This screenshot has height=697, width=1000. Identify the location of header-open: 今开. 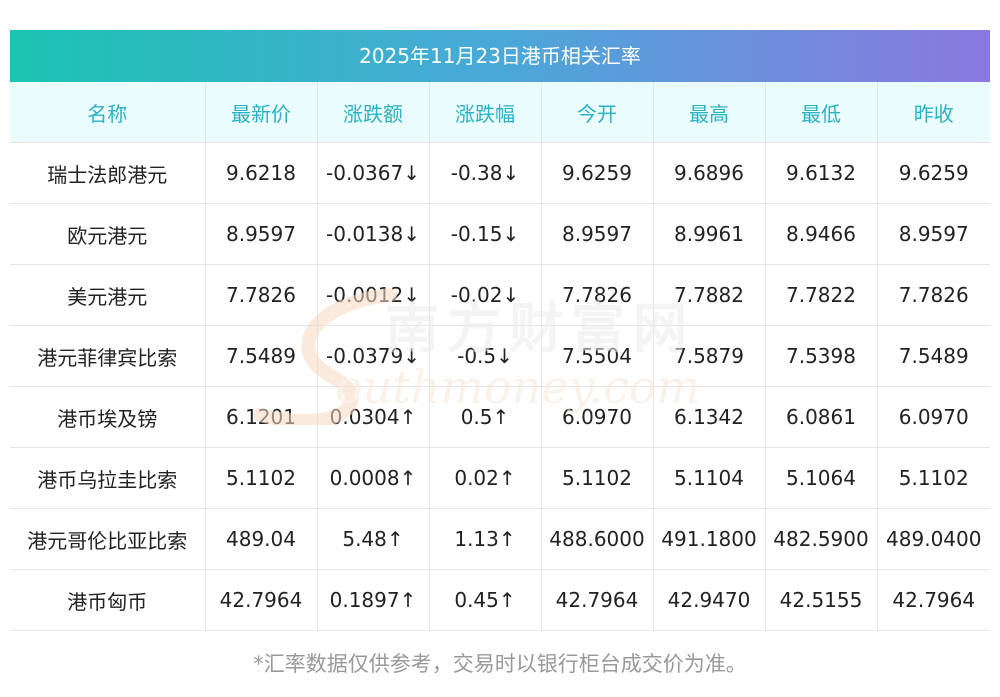
(597, 112).